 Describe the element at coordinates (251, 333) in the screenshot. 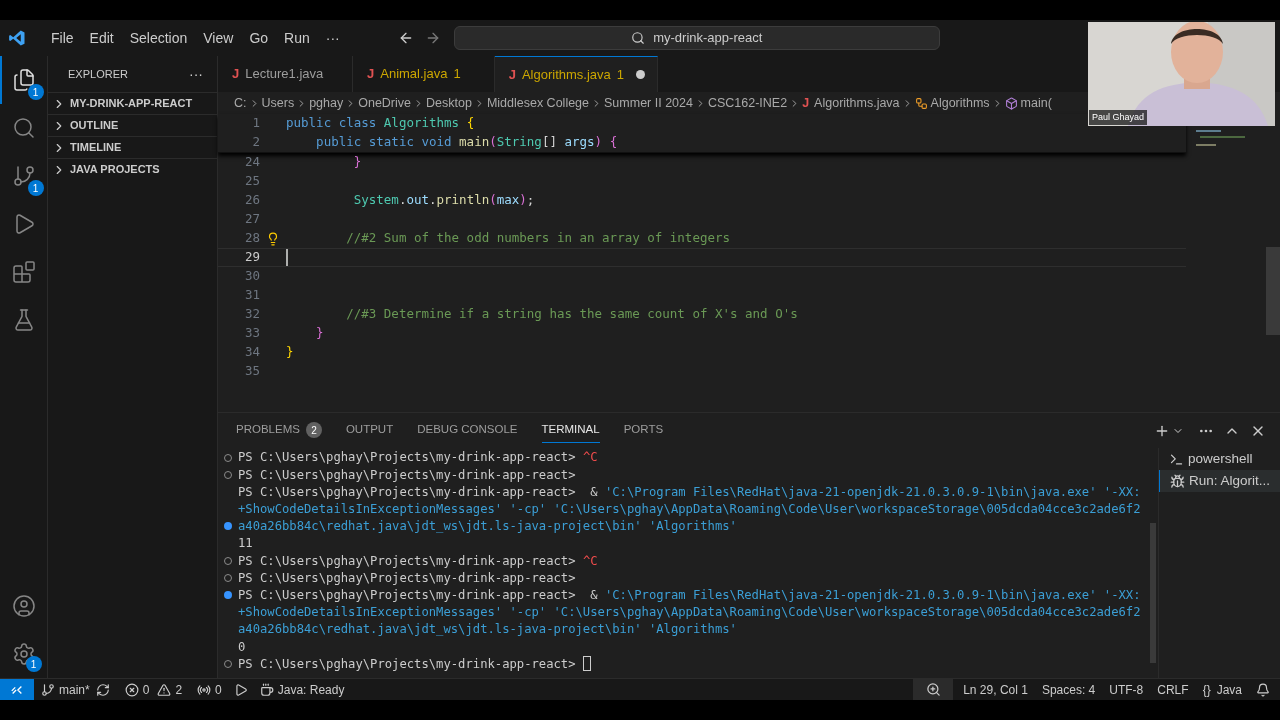

I see `line-number: 33` at that location.